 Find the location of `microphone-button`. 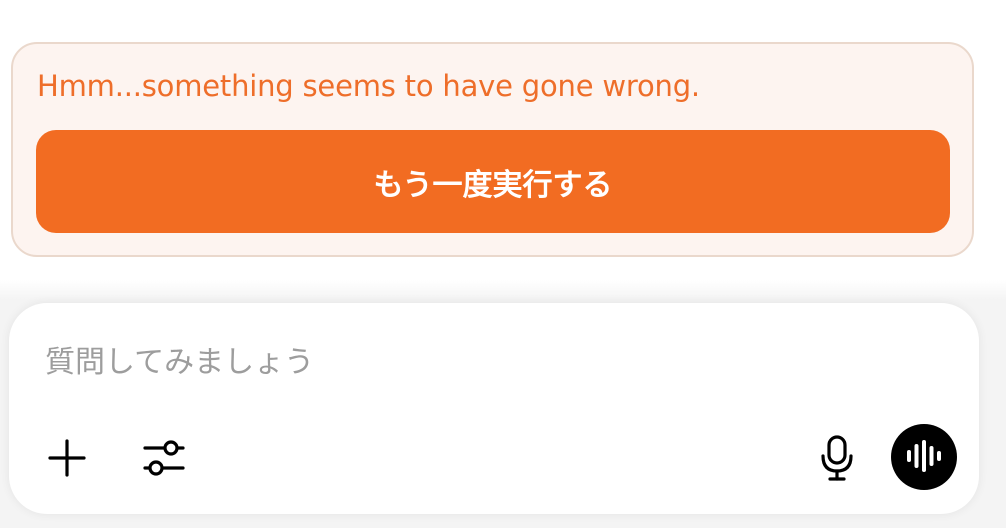

microphone-button is located at coordinates (837, 459).